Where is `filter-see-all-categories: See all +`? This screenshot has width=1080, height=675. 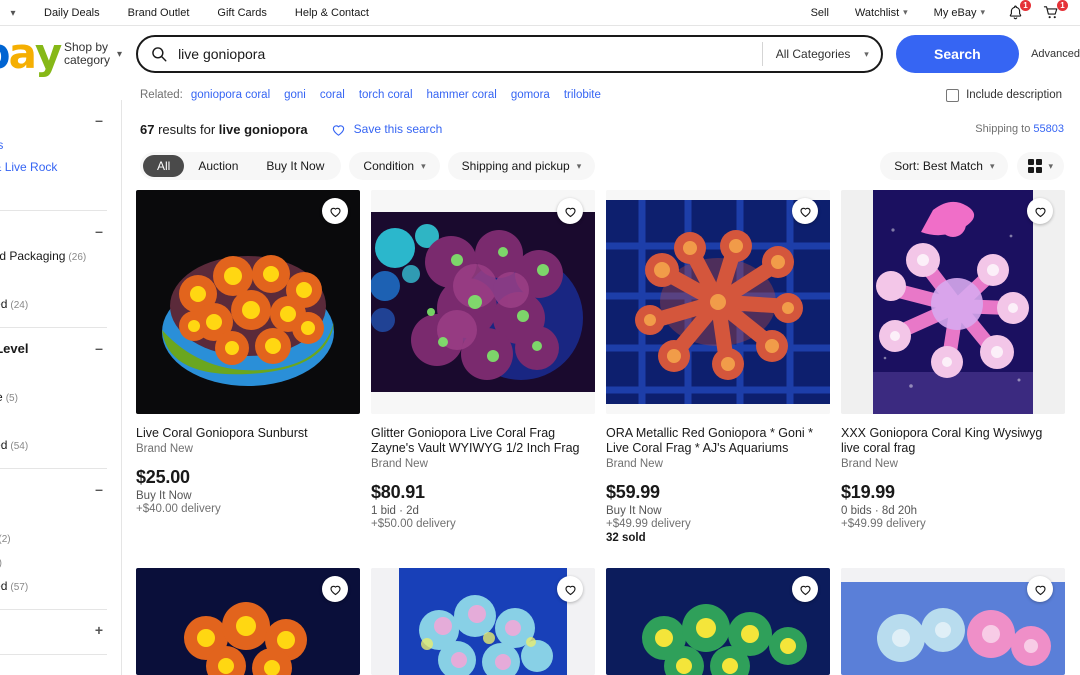 filter-see-all-categories: See all + is located at coordinates (53, 189).